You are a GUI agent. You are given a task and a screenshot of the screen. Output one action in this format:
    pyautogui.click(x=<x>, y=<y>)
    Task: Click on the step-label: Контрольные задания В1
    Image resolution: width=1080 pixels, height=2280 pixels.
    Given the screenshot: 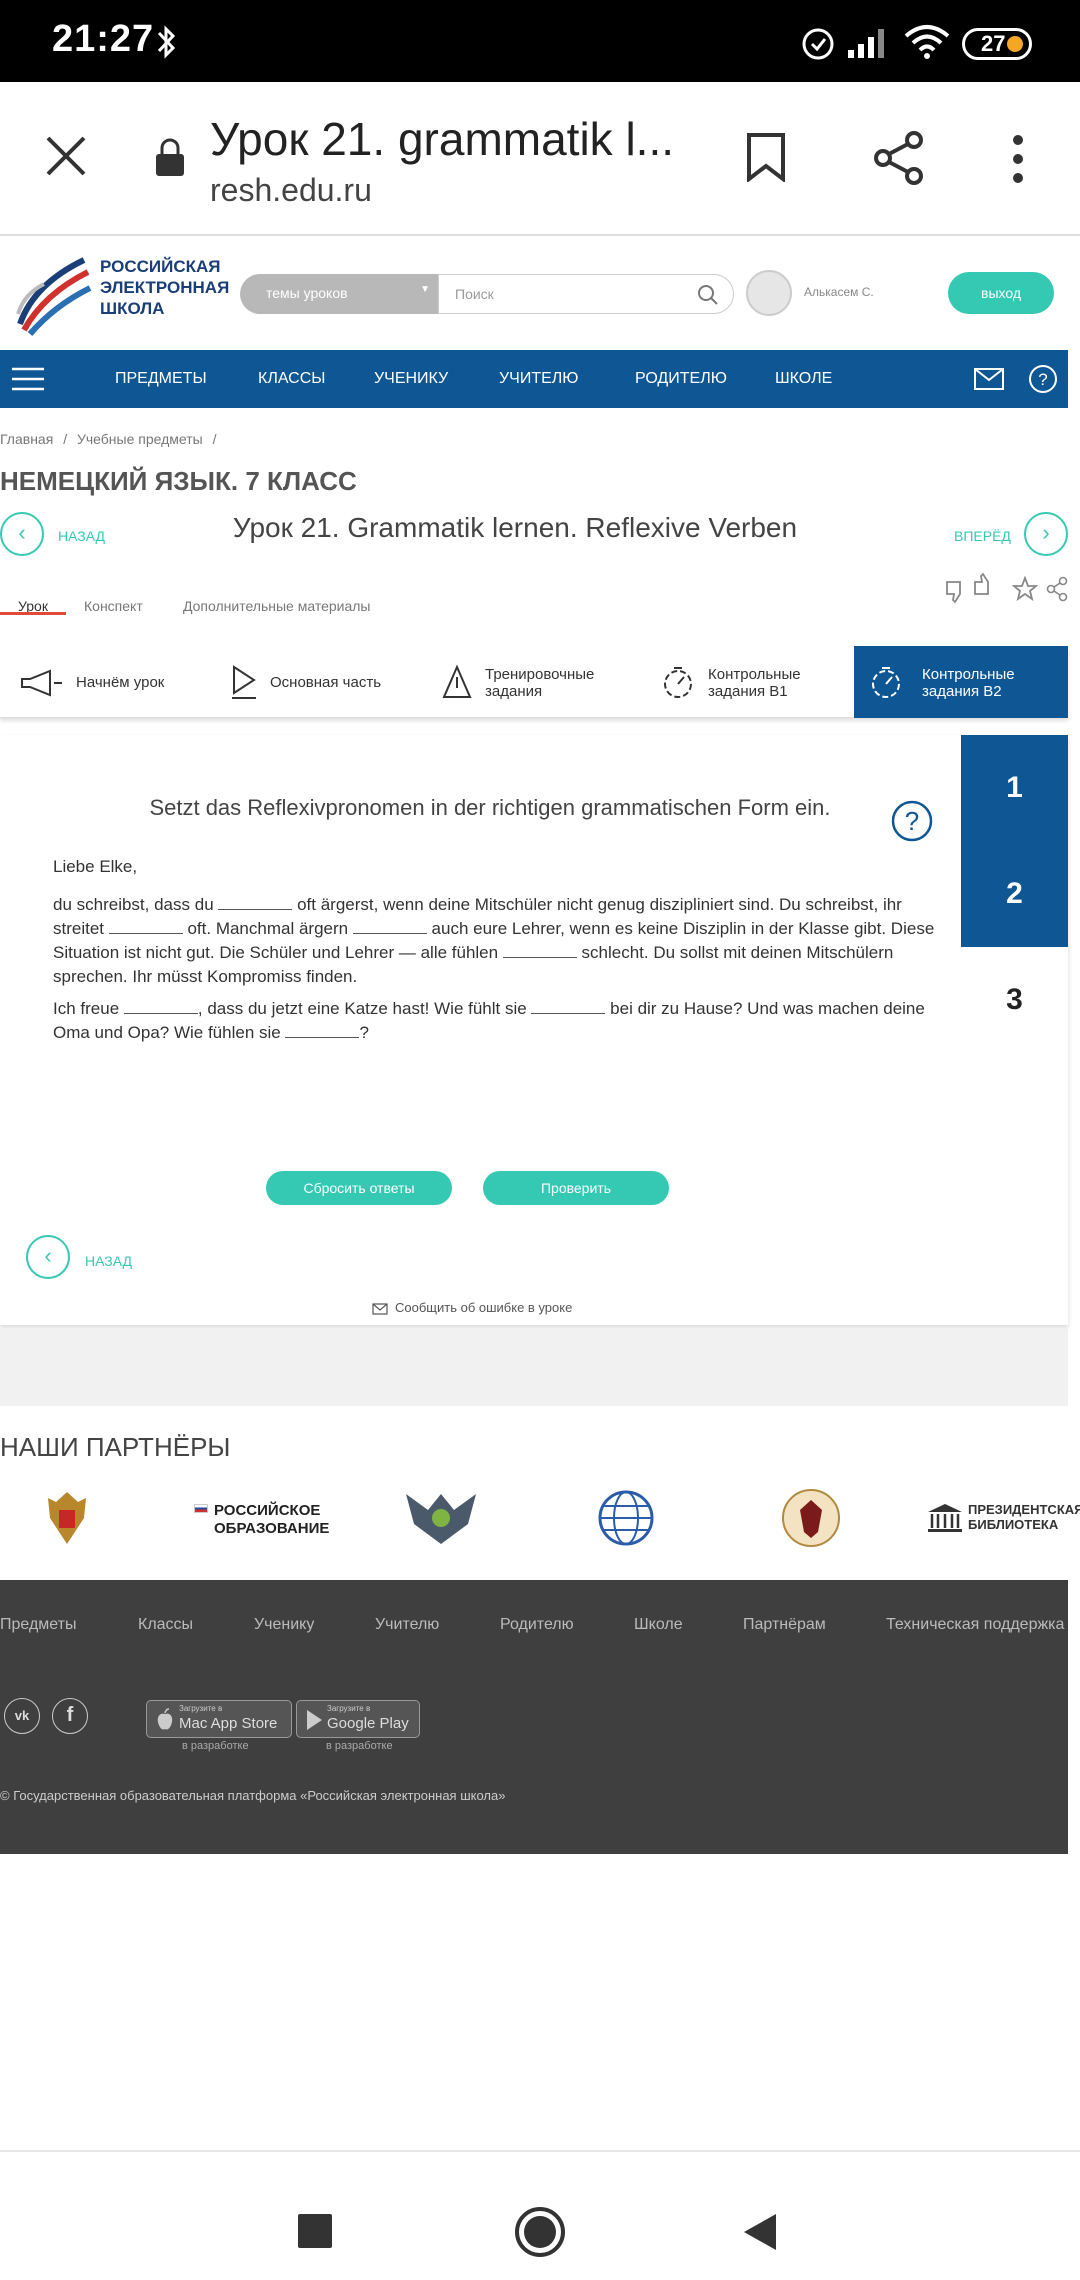 What is the action you would take?
    pyautogui.click(x=754, y=683)
    